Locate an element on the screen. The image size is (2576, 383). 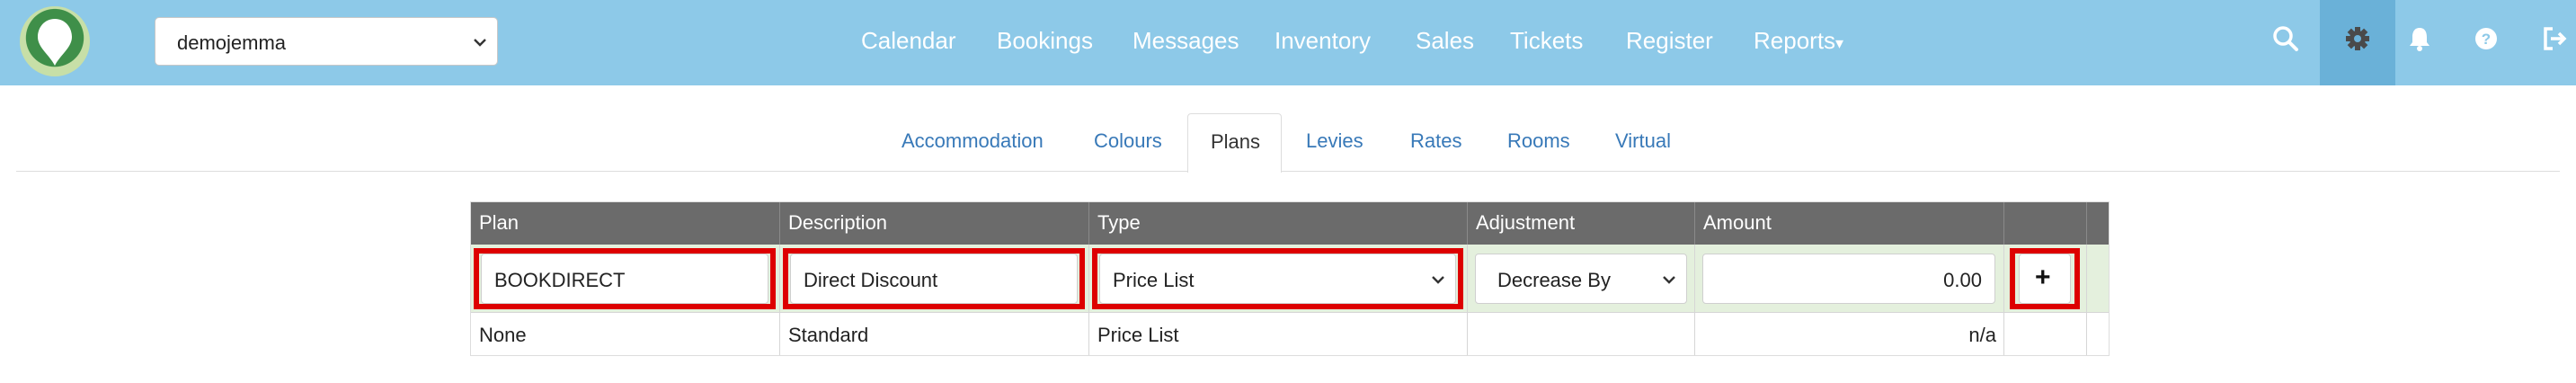
table-header: Plan Description Type Adjustment Amount is located at coordinates (1290, 223).